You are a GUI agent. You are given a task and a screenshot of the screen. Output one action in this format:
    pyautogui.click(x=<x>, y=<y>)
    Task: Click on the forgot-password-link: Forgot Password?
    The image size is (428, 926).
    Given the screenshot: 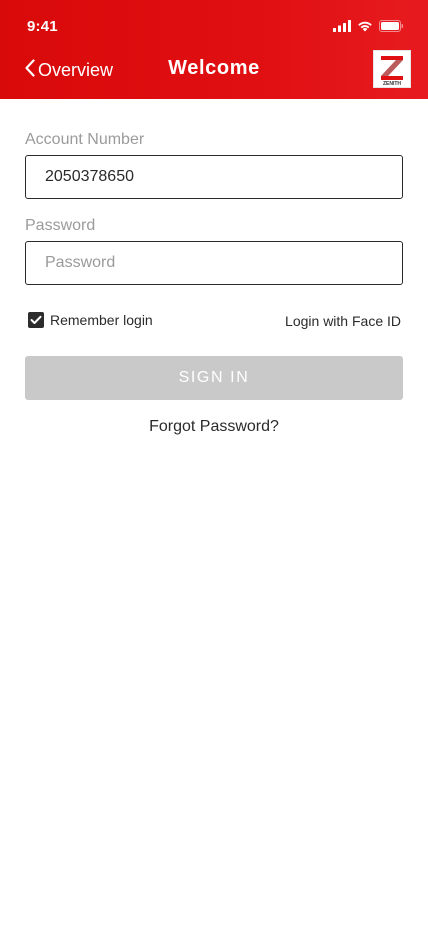 What is the action you would take?
    pyautogui.click(x=214, y=427)
    